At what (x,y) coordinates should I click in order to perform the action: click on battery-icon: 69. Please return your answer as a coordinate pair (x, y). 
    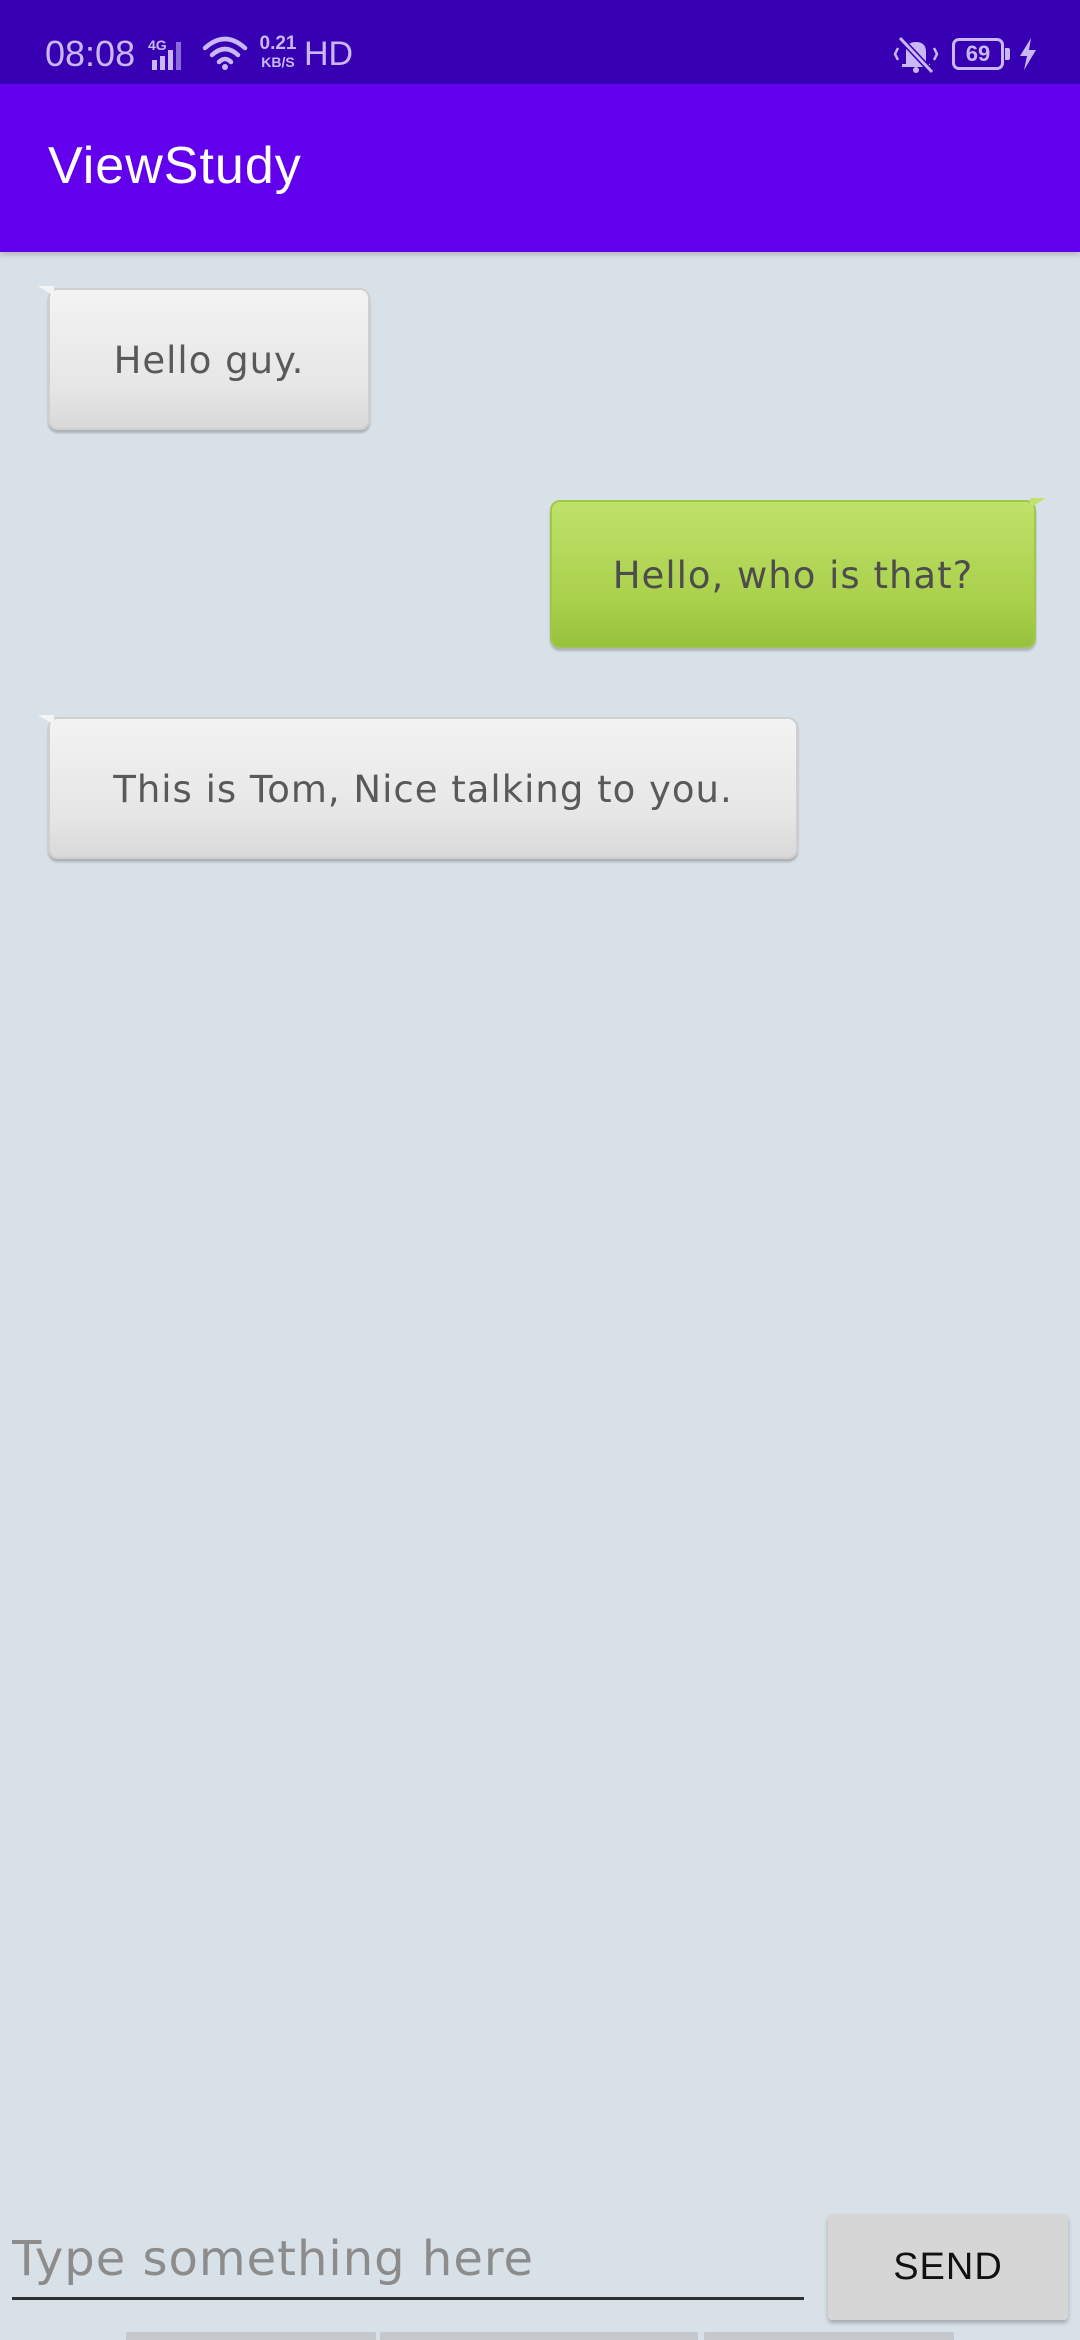
    Looking at the image, I should click on (978, 54).